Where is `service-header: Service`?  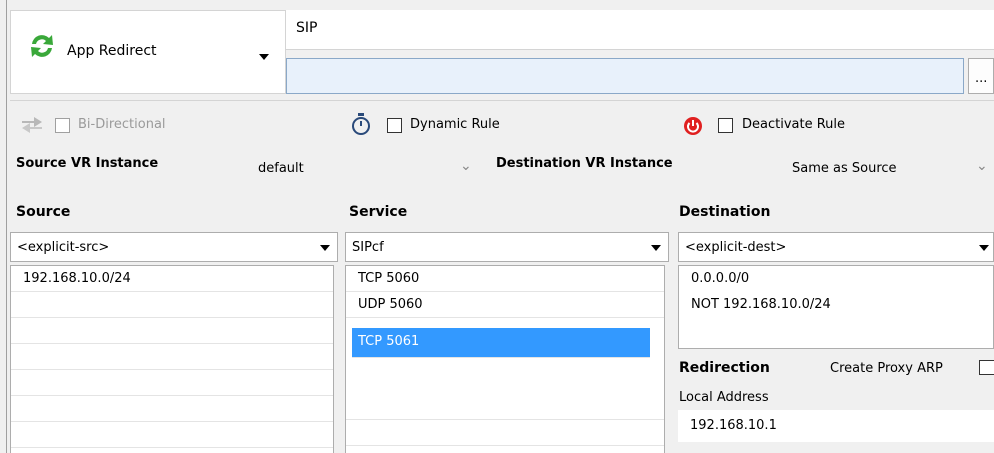
service-header: Service is located at coordinates (378, 212).